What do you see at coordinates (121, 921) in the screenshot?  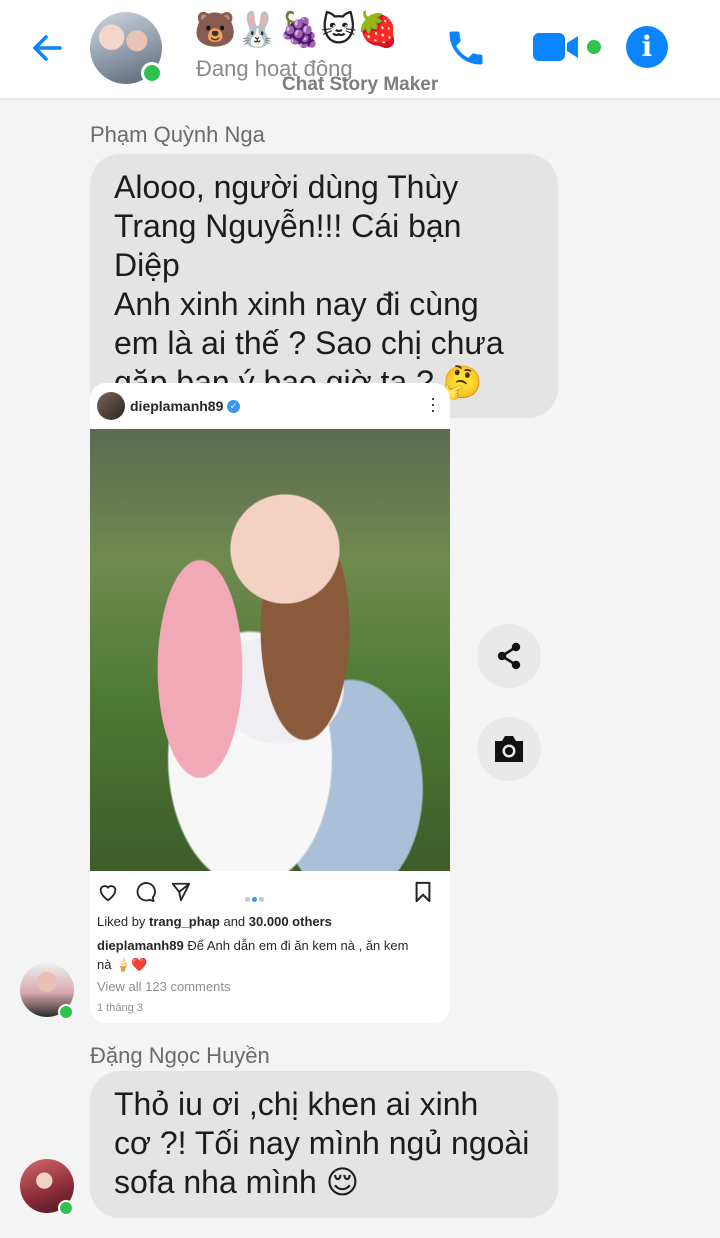 I see `liked-by-label: Liked by` at bounding box center [121, 921].